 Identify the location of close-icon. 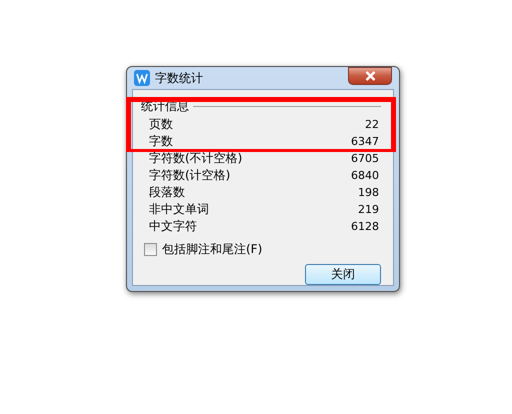
(370, 76).